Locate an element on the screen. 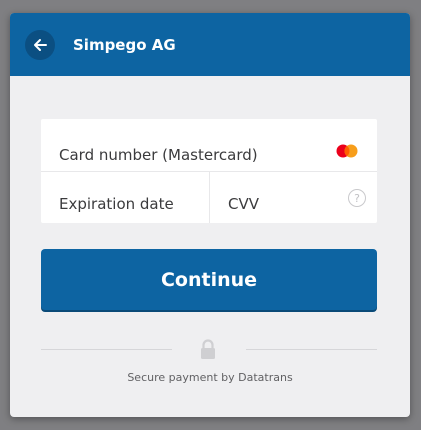 The height and width of the screenshot is (430, 421). expiration-placeholder: Expiration date is located at coordinates (116, 204).